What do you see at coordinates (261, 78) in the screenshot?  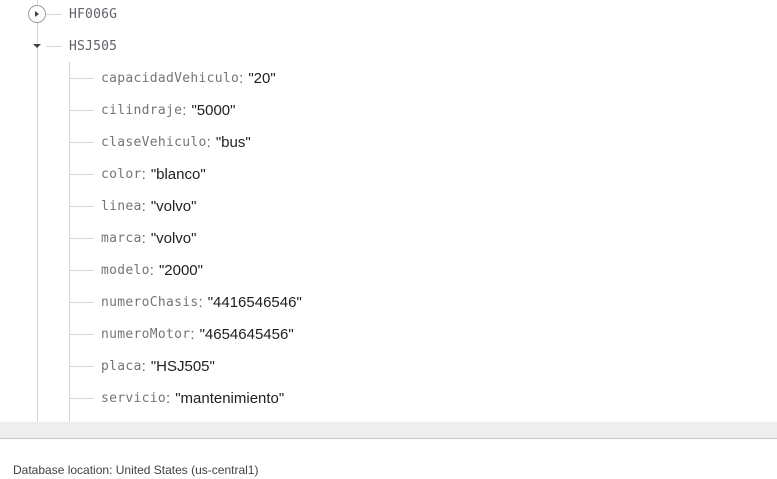 I see `field-value: "20"` at bounding box center [261, 78].